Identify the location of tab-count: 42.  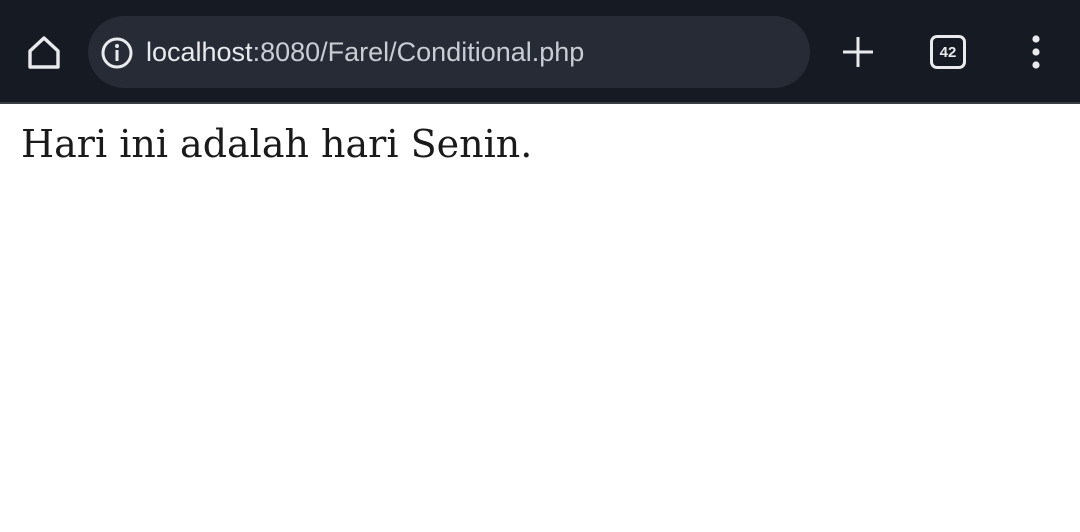
(948, 52).